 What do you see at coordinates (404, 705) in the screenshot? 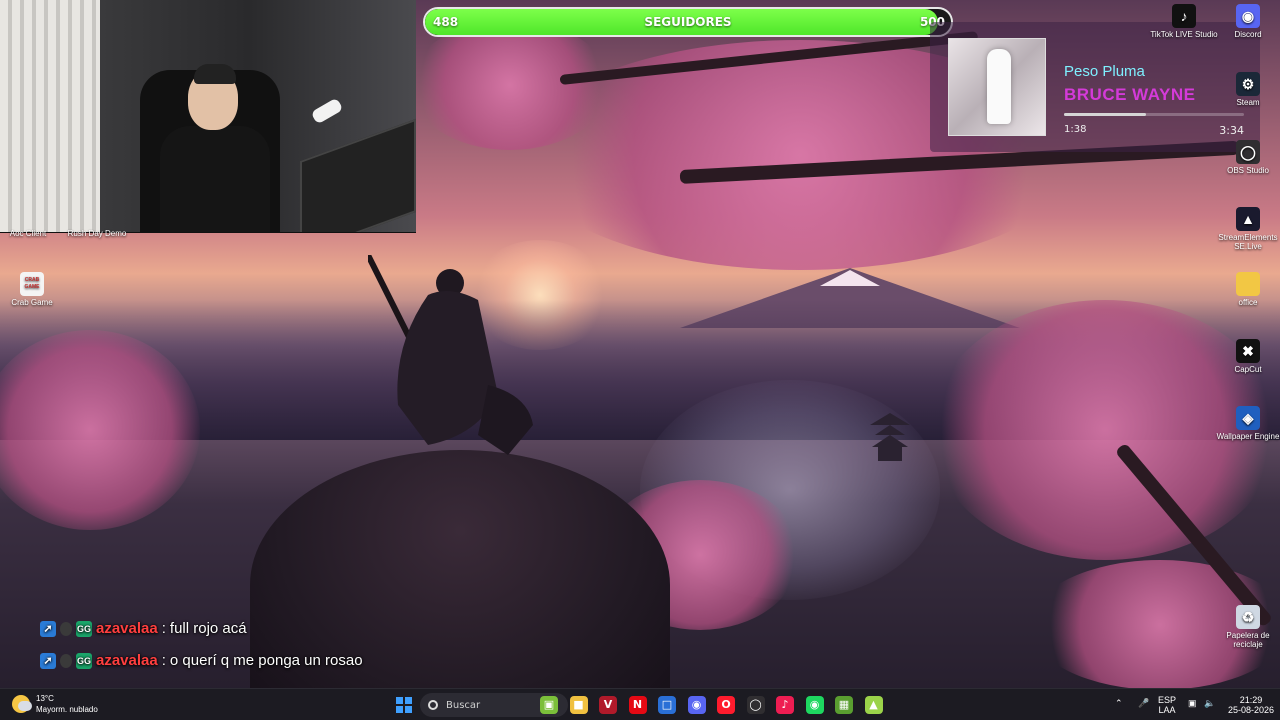
I see `start-button` at bounding box center [404, 705].